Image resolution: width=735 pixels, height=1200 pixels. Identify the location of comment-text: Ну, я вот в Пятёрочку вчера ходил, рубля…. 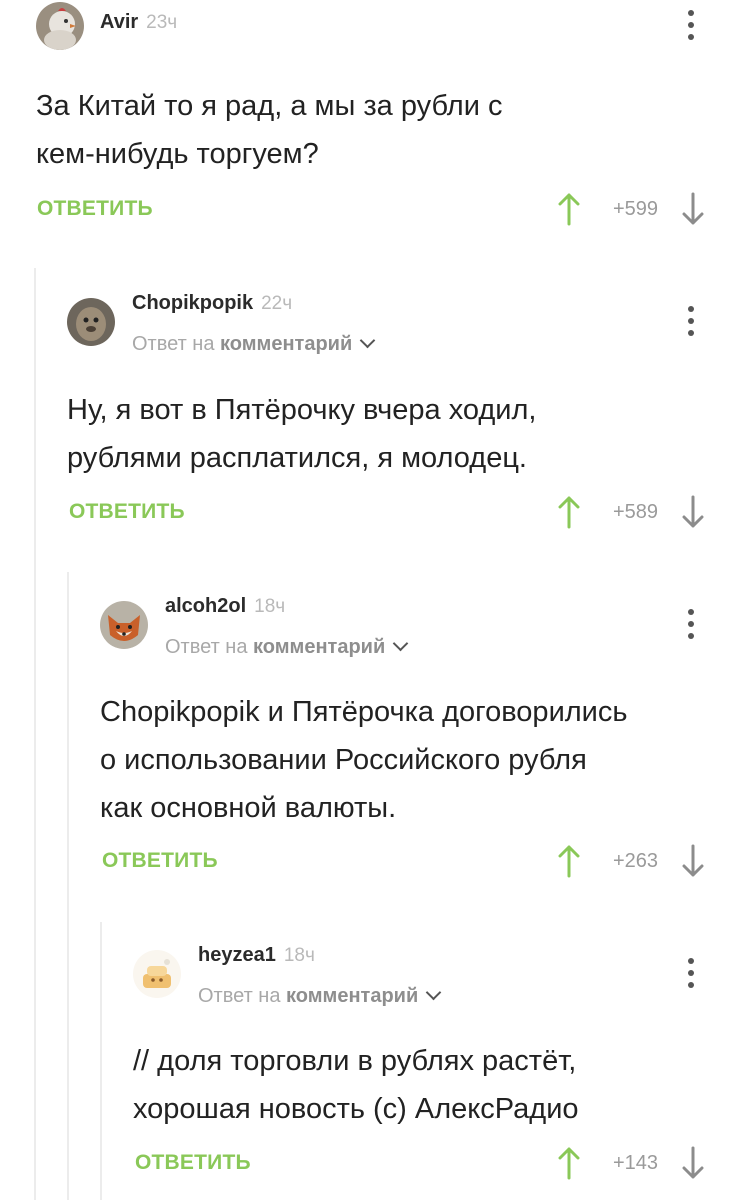
(302, 434).